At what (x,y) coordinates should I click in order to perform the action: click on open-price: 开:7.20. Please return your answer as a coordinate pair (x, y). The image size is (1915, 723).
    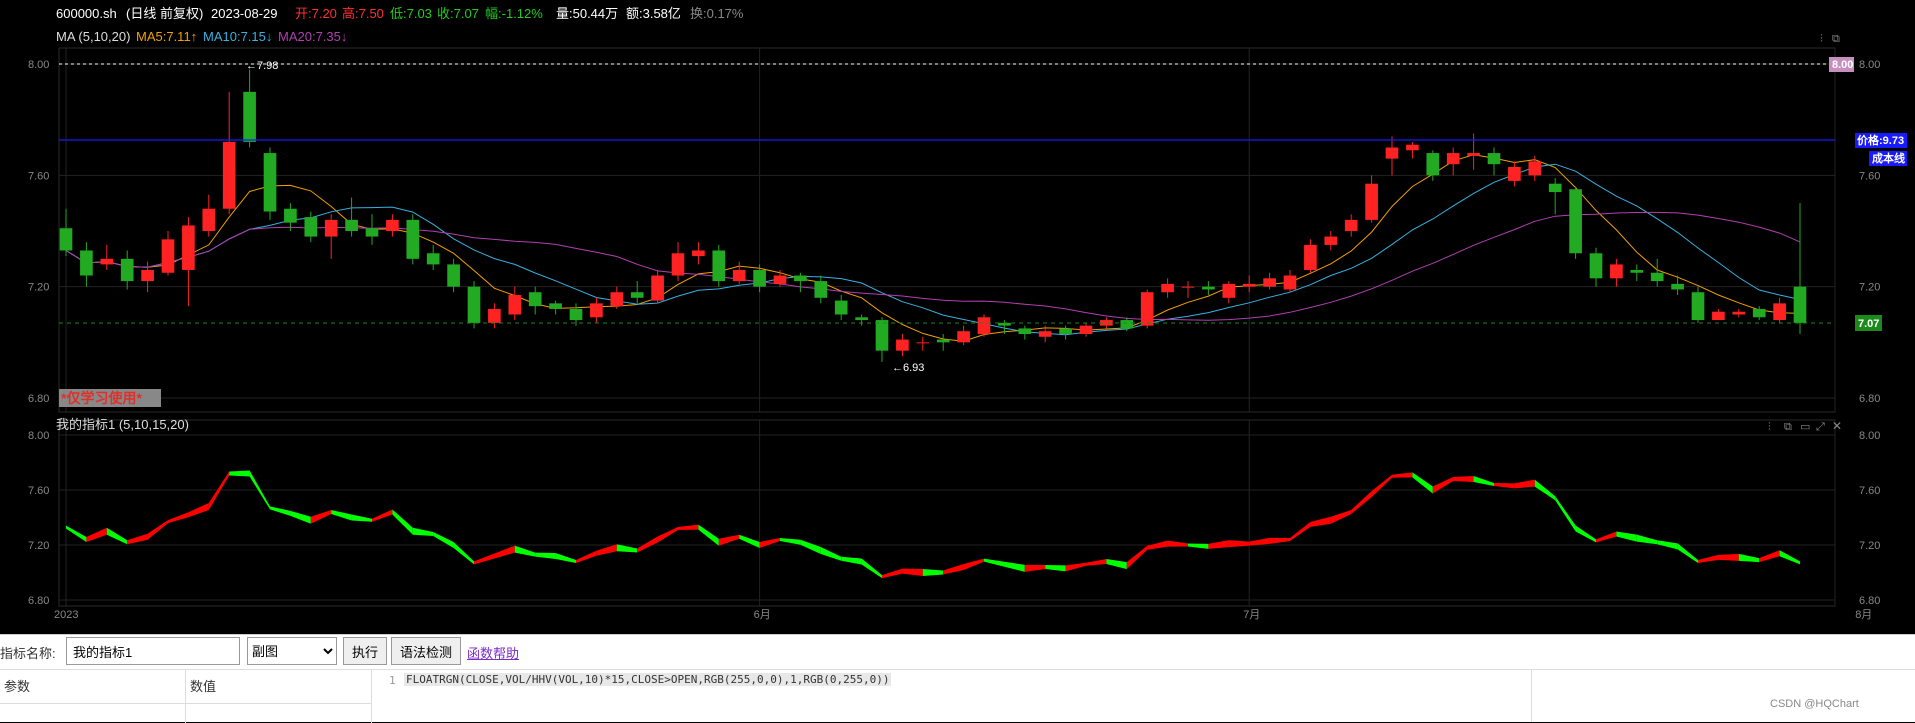
    Looking at the image, I should click on (316, 13).